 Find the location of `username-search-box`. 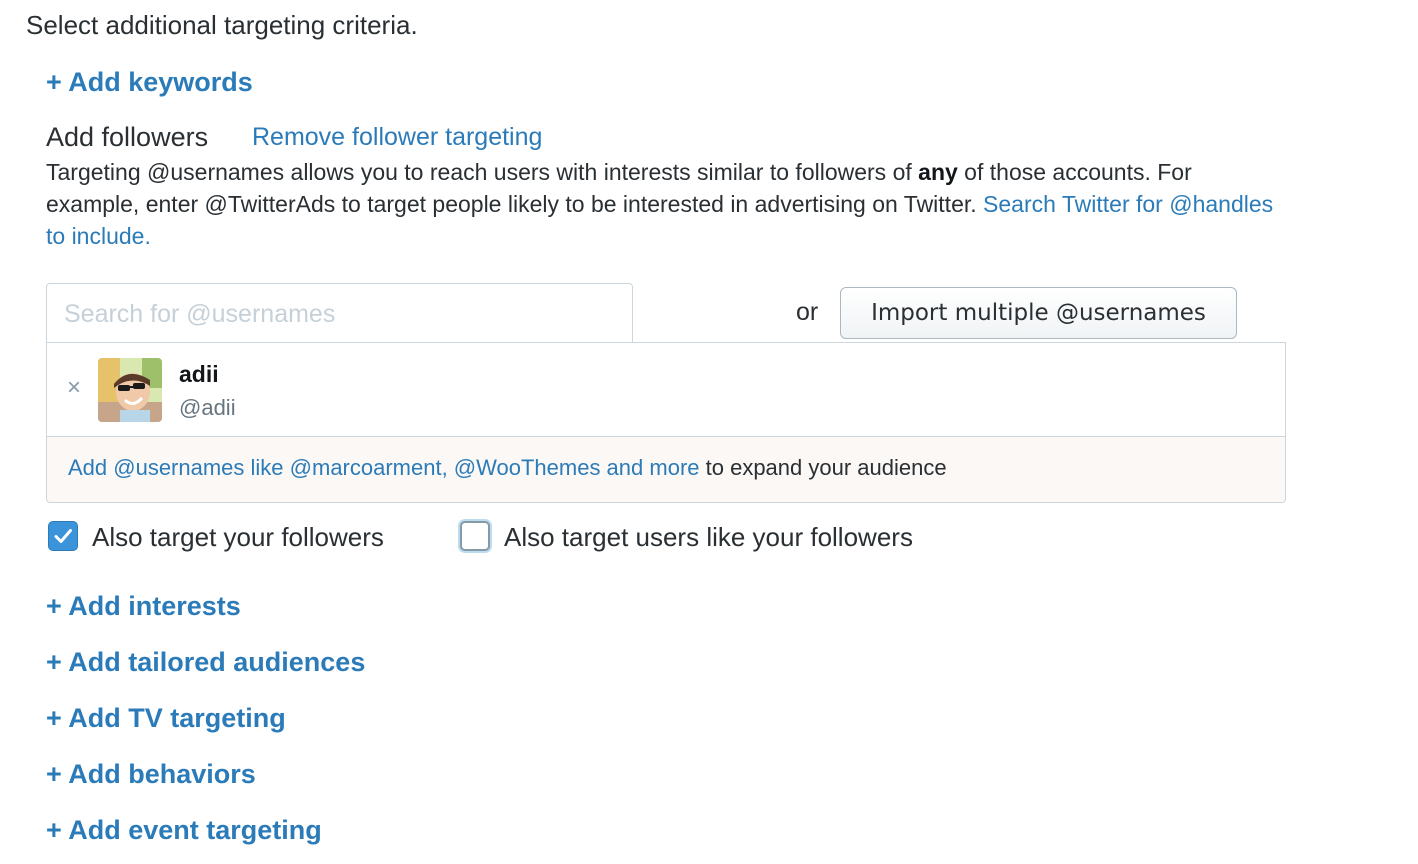

username-search-box is located at coordinates (339, 313).